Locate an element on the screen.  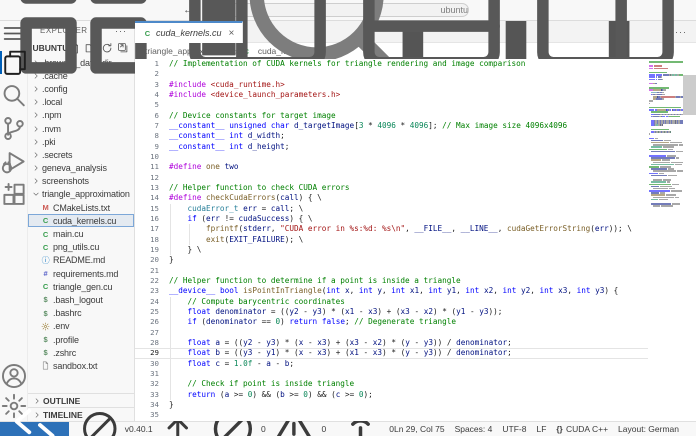
gear-file-icon is located at coordinates (45, 326).